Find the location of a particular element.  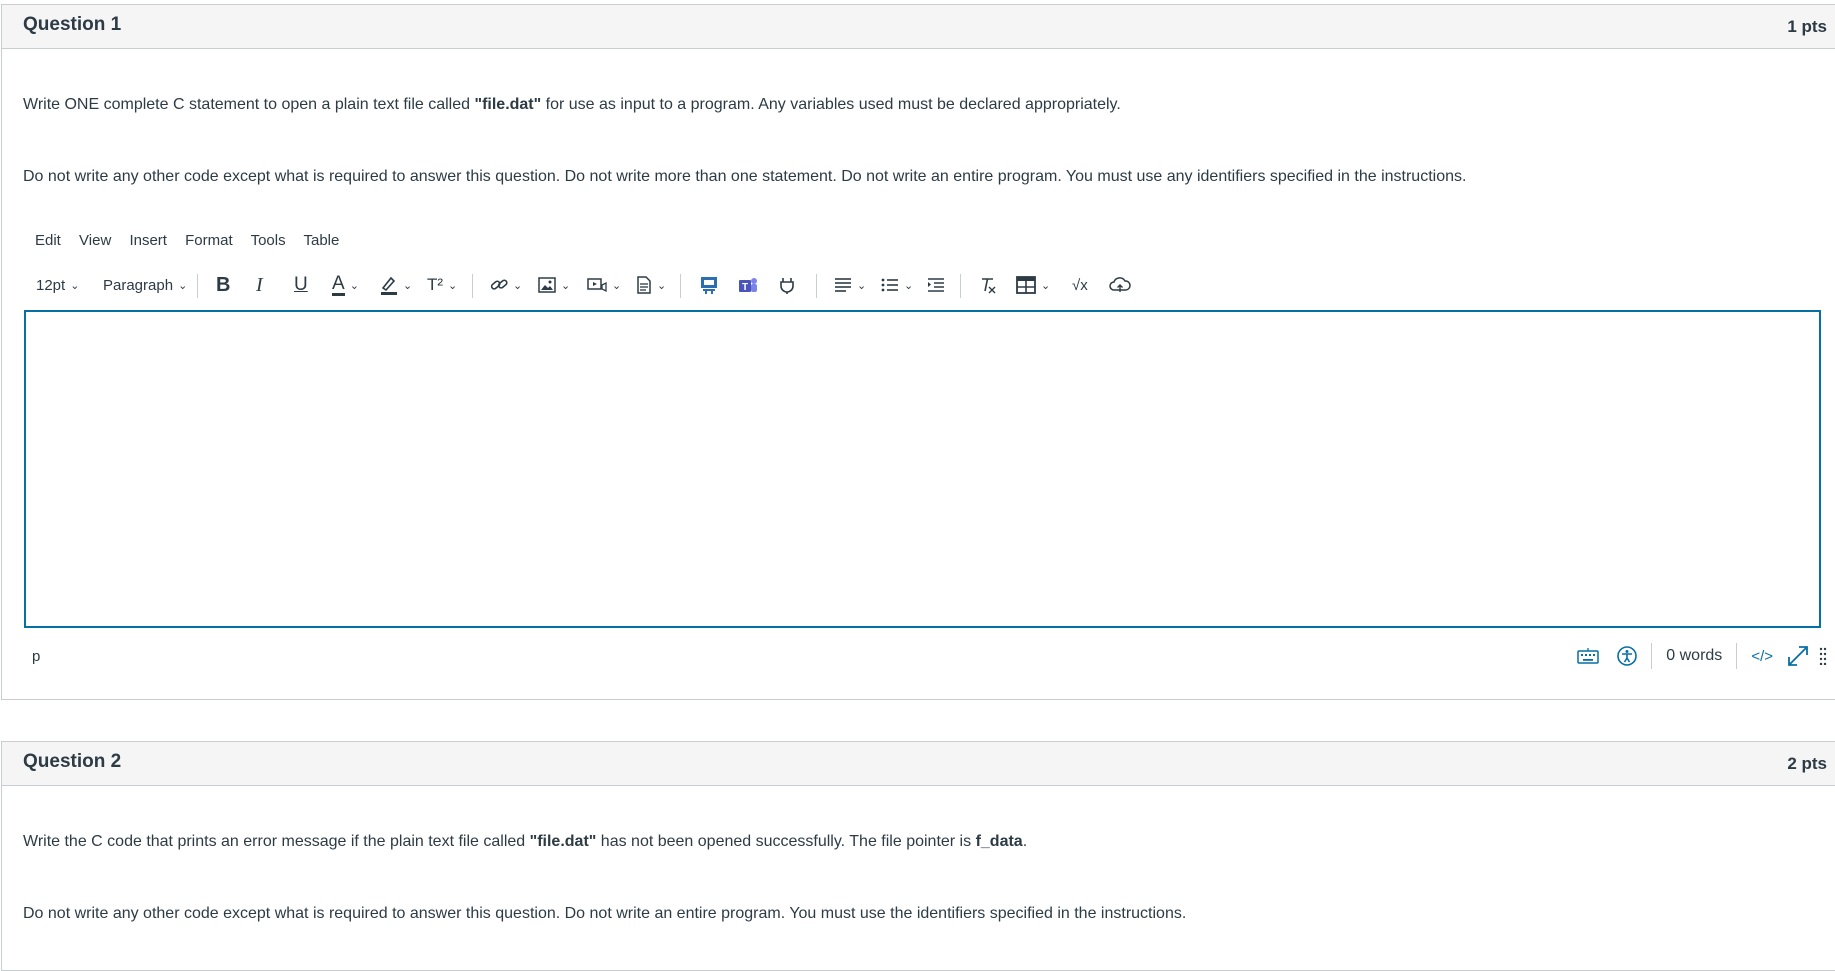

align-icon is located at coordinates (843, 285).